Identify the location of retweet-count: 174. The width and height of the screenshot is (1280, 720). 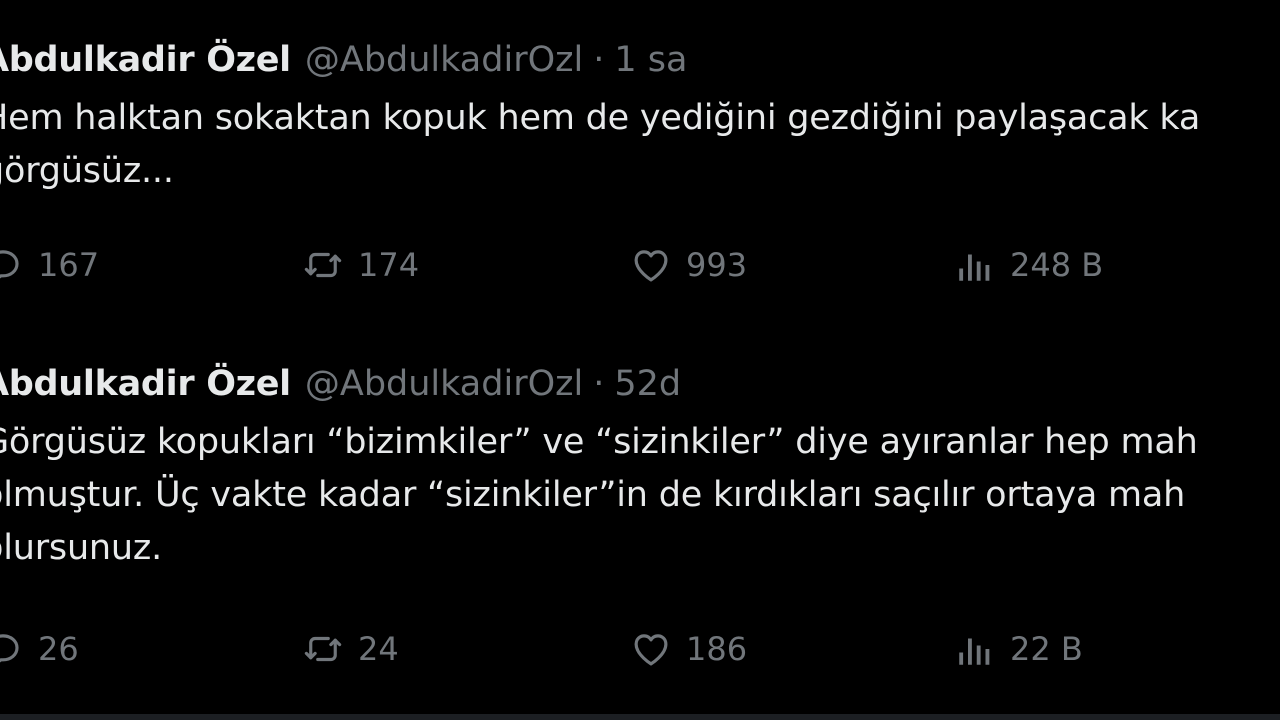
(389, 265).